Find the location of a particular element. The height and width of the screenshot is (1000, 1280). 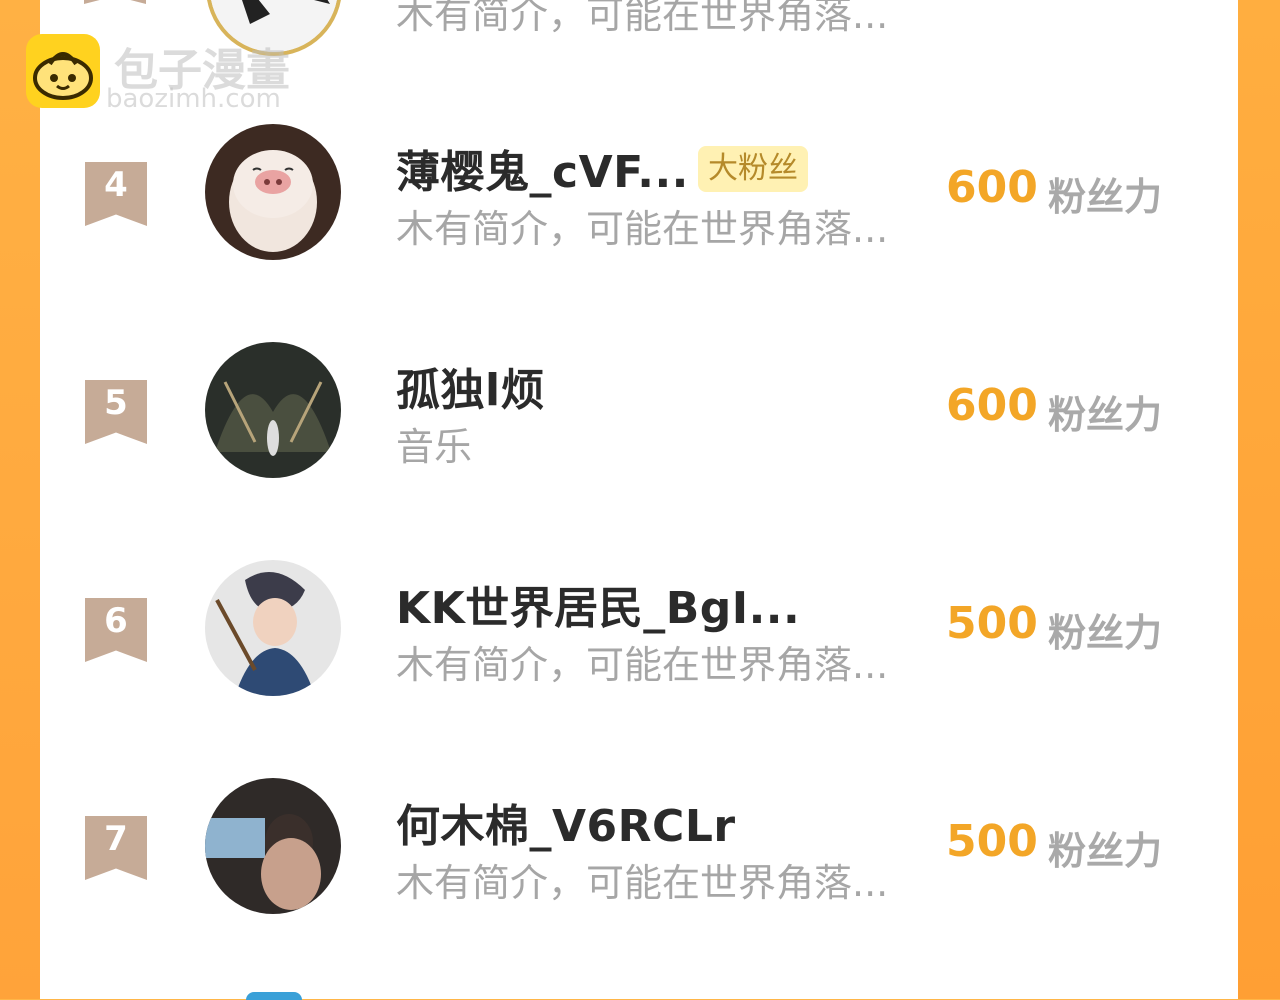

user-name: 何木棉_V6RCLr is located at coordinates (566, 822).